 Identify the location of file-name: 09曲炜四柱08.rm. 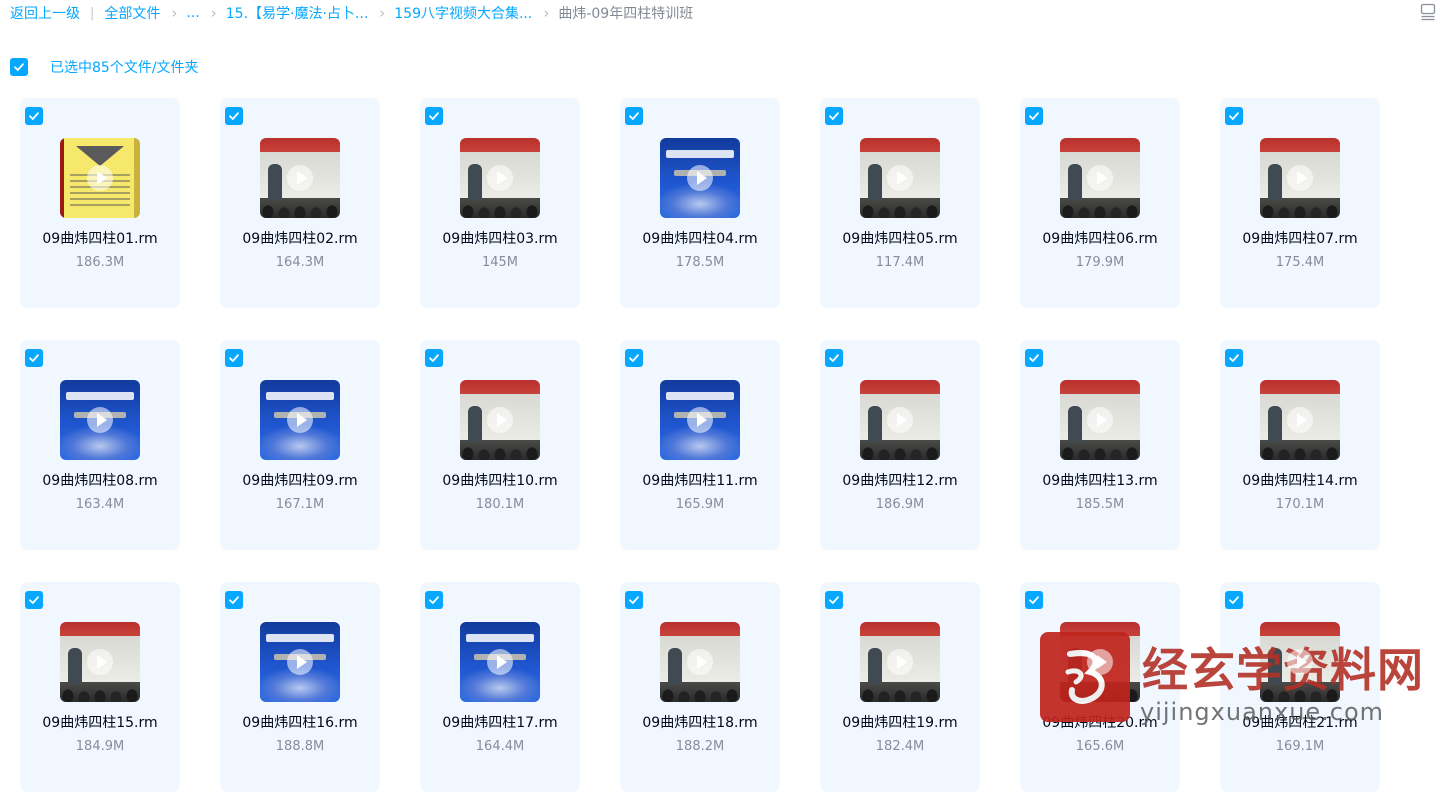
(100, 480).